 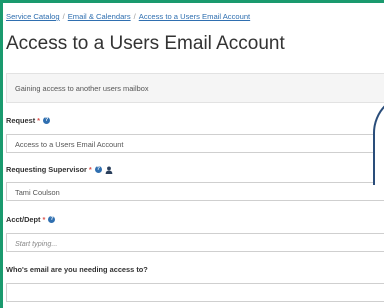 What do you see at coordinates (194, 16) in the screenshot?
I see `breadcrumb-current-page: Access to a Users Email Account` at bounding box center [194, 16].